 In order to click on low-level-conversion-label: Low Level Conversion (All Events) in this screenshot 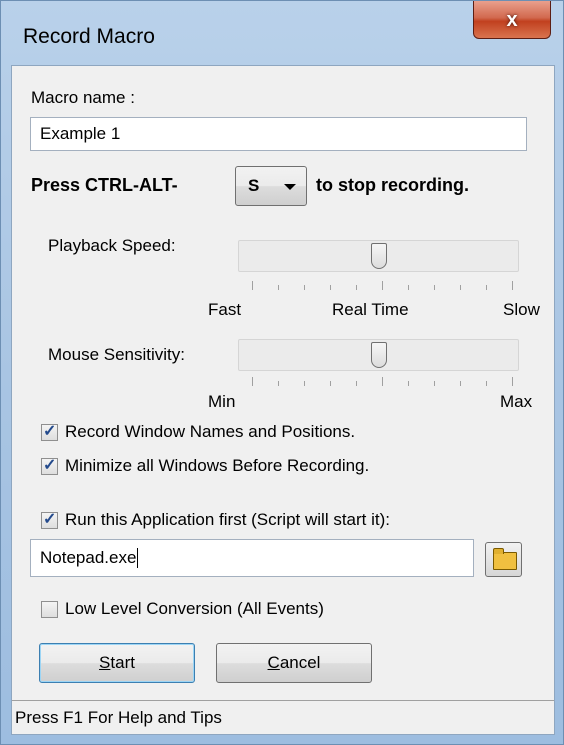, I will do `click(194, 609)`.